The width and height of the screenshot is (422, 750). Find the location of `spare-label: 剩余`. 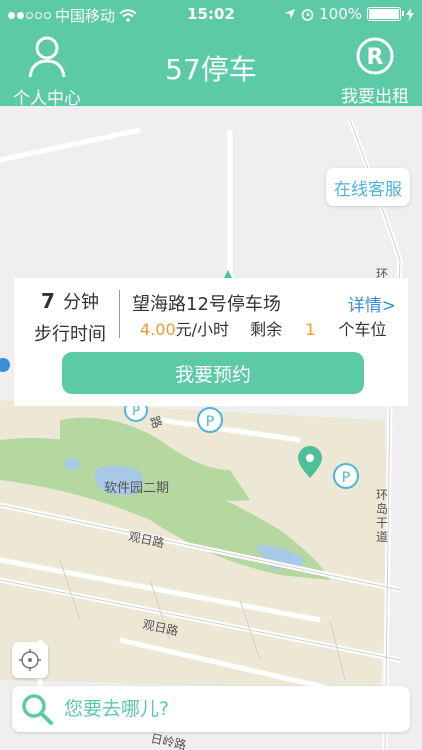

spare-label: 剩余 is located at coordinates (266, 329).